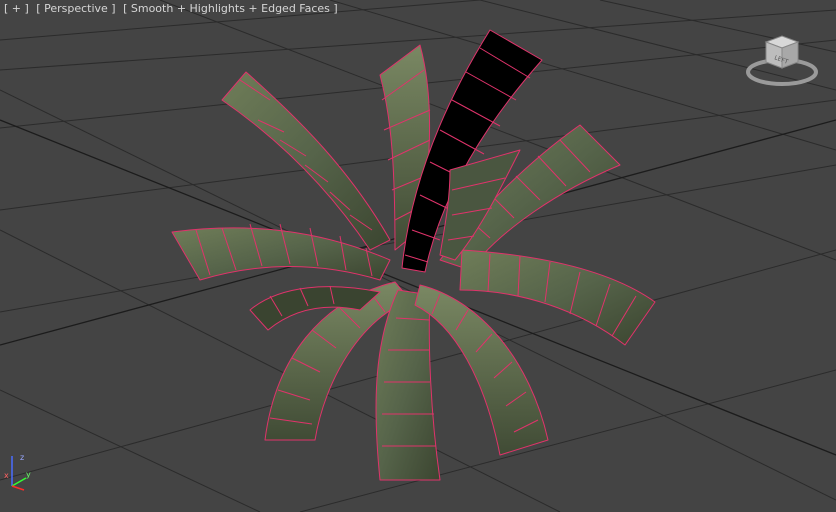  I want to click on axis-tripod: z x y, so click(17, 472).